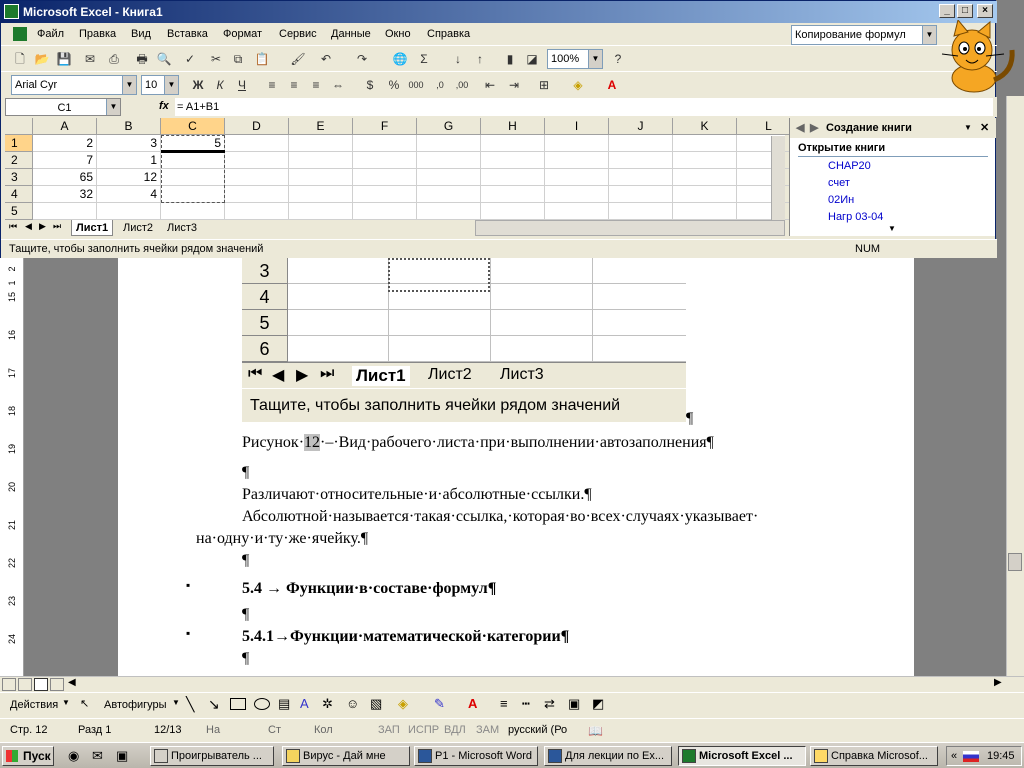 This screenshot has width=1024, height=768. I want to click on minimize-button: _, so click(947, 11).